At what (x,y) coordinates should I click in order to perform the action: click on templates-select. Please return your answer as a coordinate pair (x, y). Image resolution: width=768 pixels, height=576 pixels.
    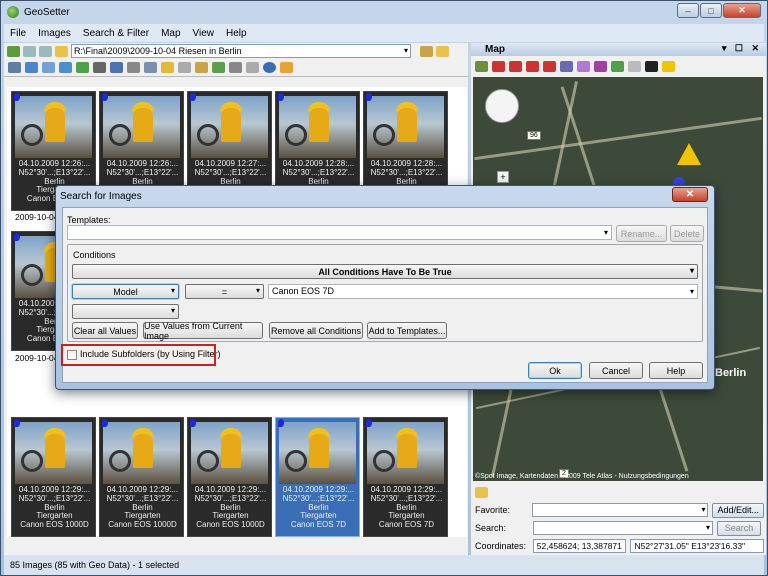
    Looking at the image, I should click on (339, 232).